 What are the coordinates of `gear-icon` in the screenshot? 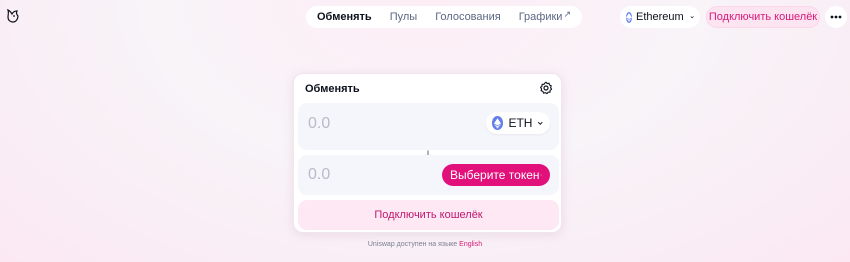 It's located at (546, 88).